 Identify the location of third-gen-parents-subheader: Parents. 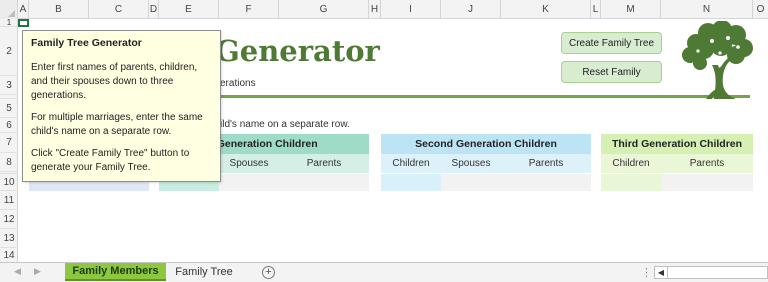
(707, 163).